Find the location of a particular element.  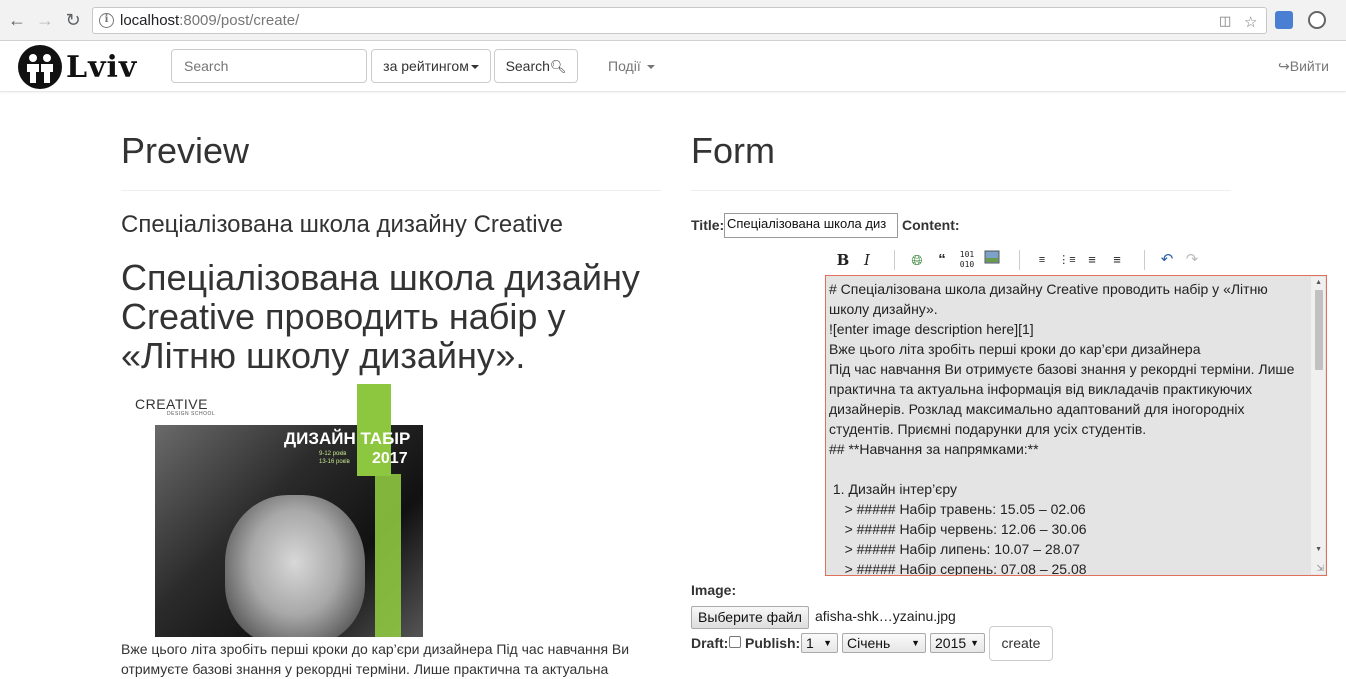

publish-month-select: Січень ▼ is located at coordinates (884, 643).